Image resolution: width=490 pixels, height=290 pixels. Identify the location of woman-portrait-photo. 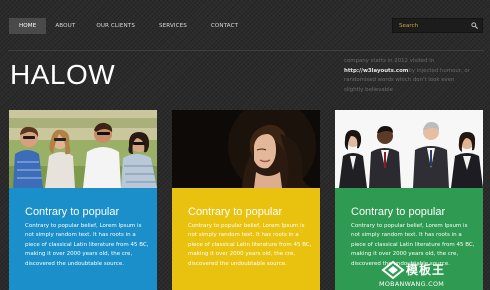
(246, 149).